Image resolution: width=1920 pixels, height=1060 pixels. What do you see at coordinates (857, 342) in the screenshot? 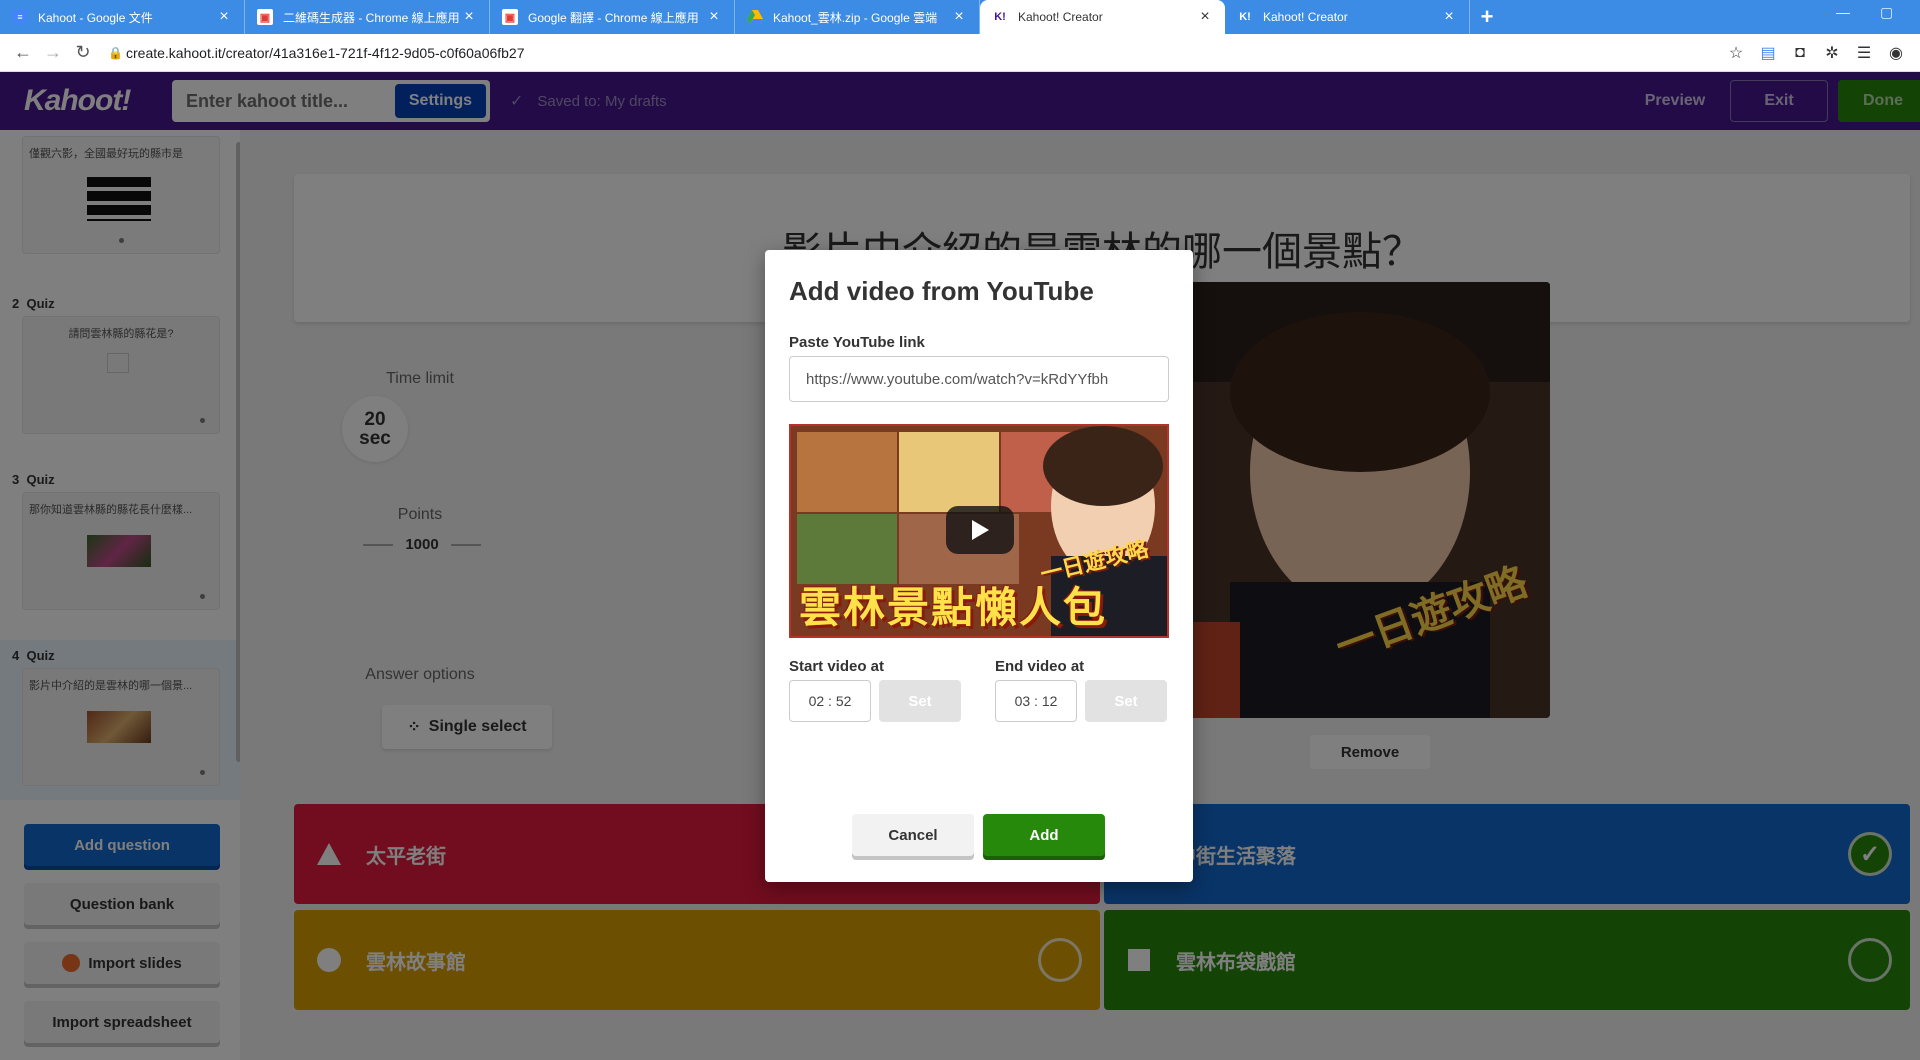
I see `youtube-link-label: Paste YouTube link` at bounding box center [857, 342].